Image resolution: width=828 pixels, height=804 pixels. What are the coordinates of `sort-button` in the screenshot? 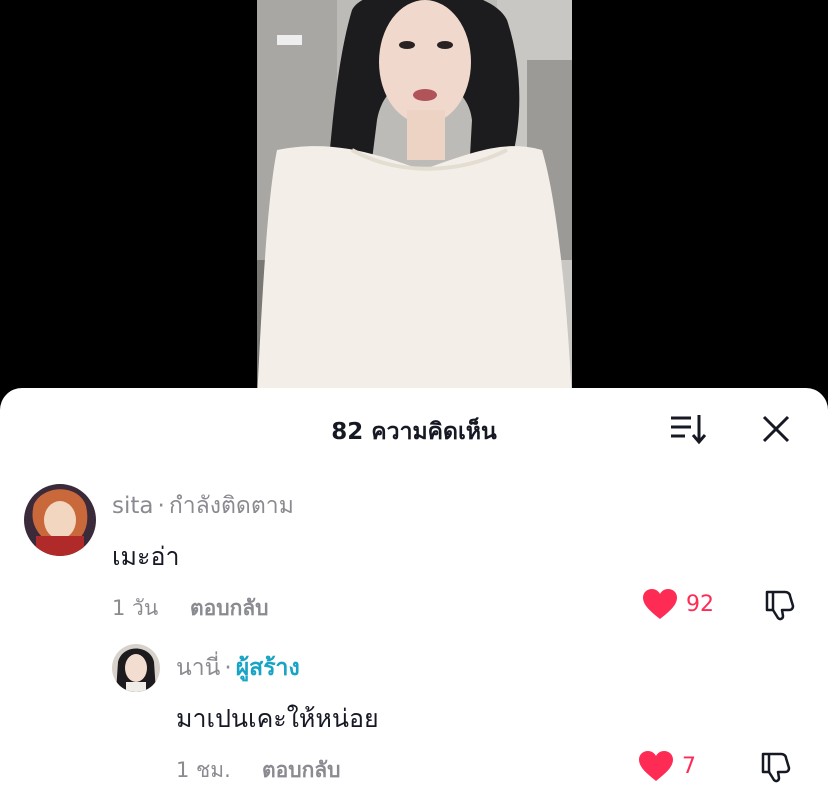 It's located at (688, 429).